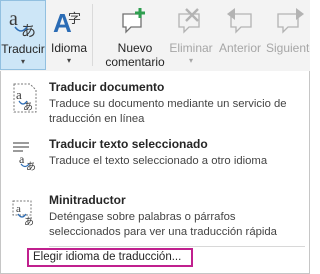  Describe the element at coordinates (69, 48) in the screenshot. I see `language-label: Idioma` at that location.